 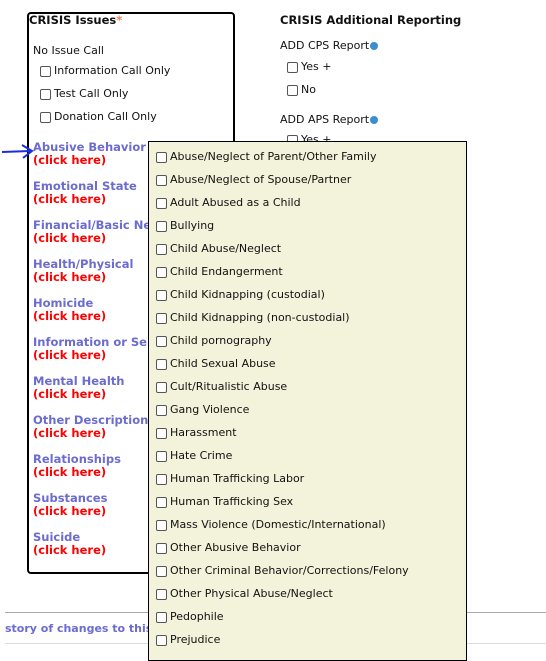 What do you see at coordinates (244, 593) in the screenshot?
I see `popup-option: Other Physical Abuse/Neglect` at bounding box center [244, 593].